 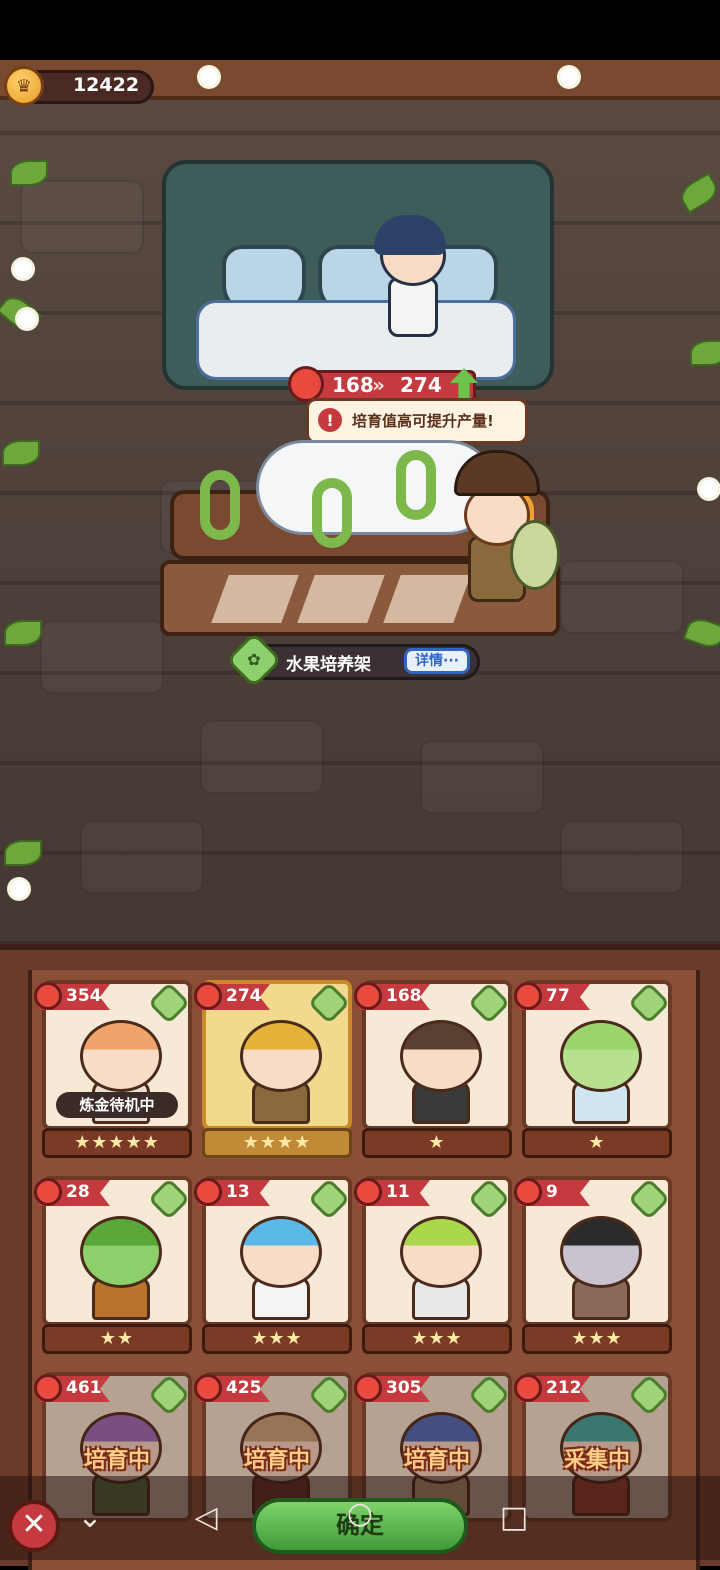 What do you see at coordinates (413, 307) in the screenshot?
I see `chef-body` at bounding box center [413, 307].